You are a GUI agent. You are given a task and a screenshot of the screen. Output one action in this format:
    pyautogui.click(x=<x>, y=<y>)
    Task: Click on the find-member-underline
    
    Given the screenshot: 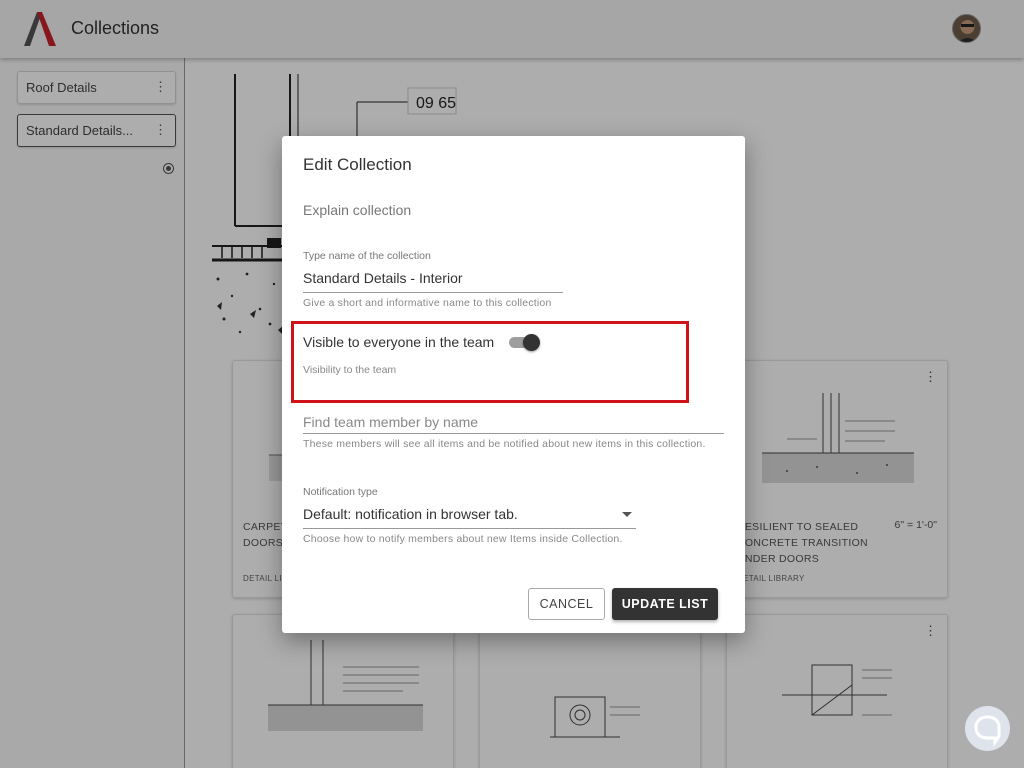 What is the action you would take?
    pyautogui.click(x=513, y=433)
    